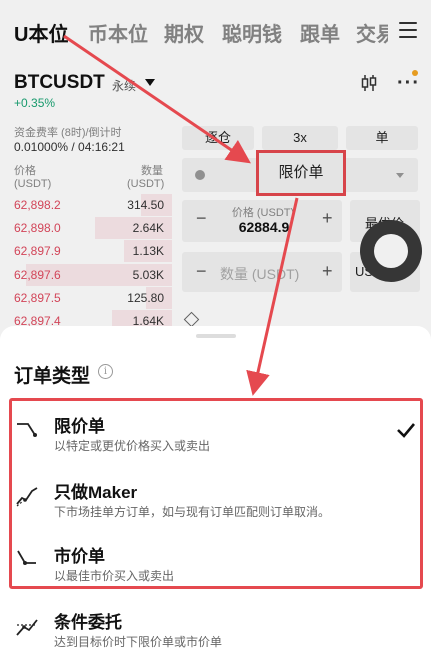  Describe the element at coordinates (27, 627) in the screenshot. I see `conditional-order-icon` at that location.